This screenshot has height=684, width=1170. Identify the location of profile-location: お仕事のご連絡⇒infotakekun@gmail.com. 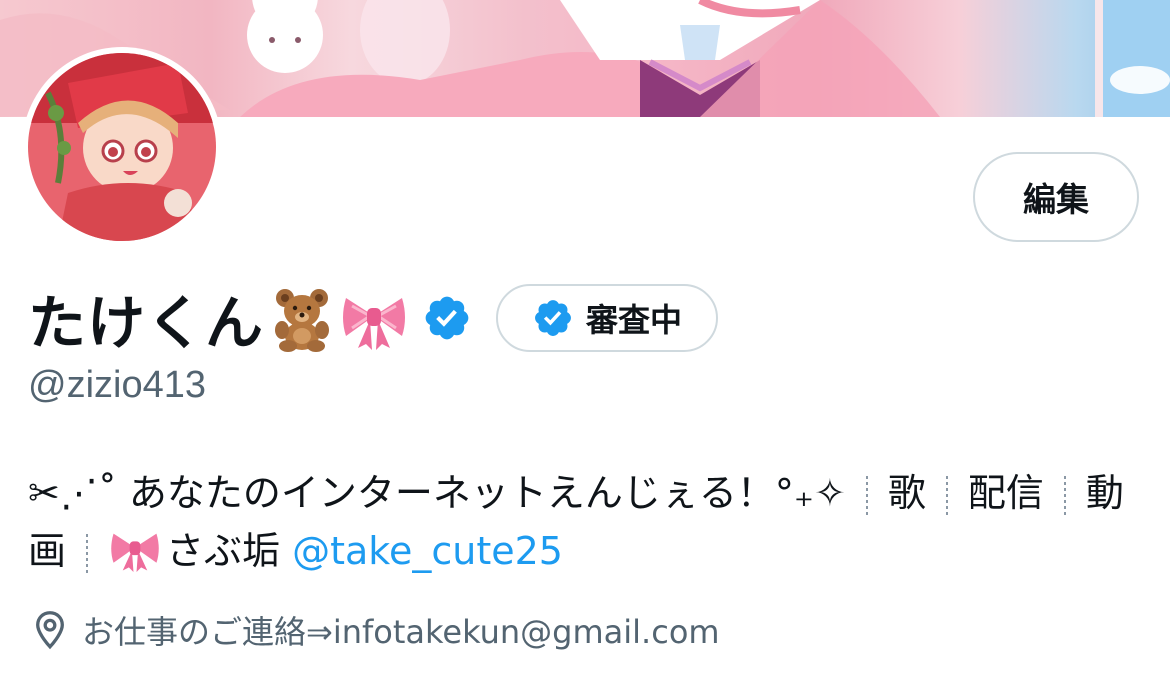
(376, 630).